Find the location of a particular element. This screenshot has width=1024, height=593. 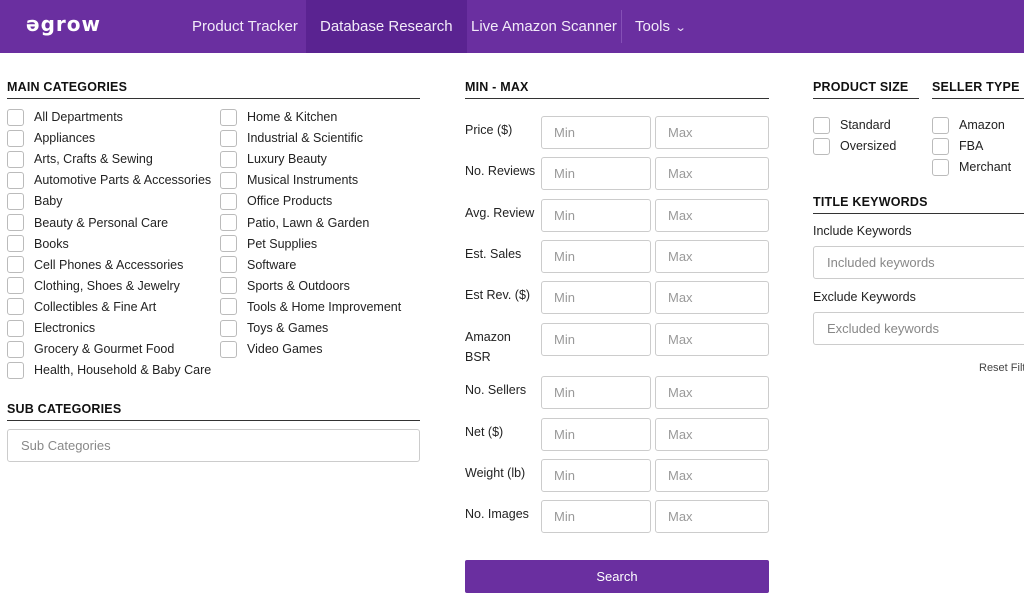

nav-database-research: Database Research is located at coordinates (386, 26).